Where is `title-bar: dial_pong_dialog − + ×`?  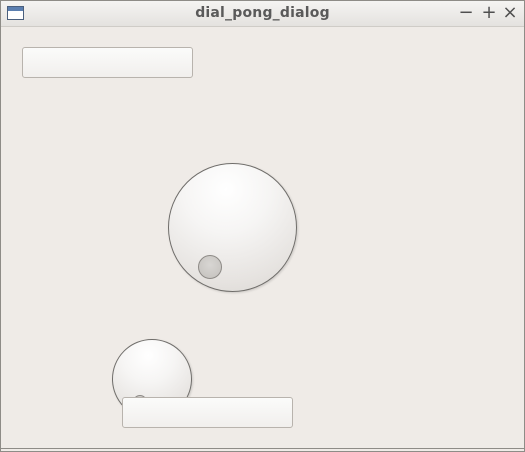
title-bar: dial_pong_dialog − + × is located at coordinates (262, 14).